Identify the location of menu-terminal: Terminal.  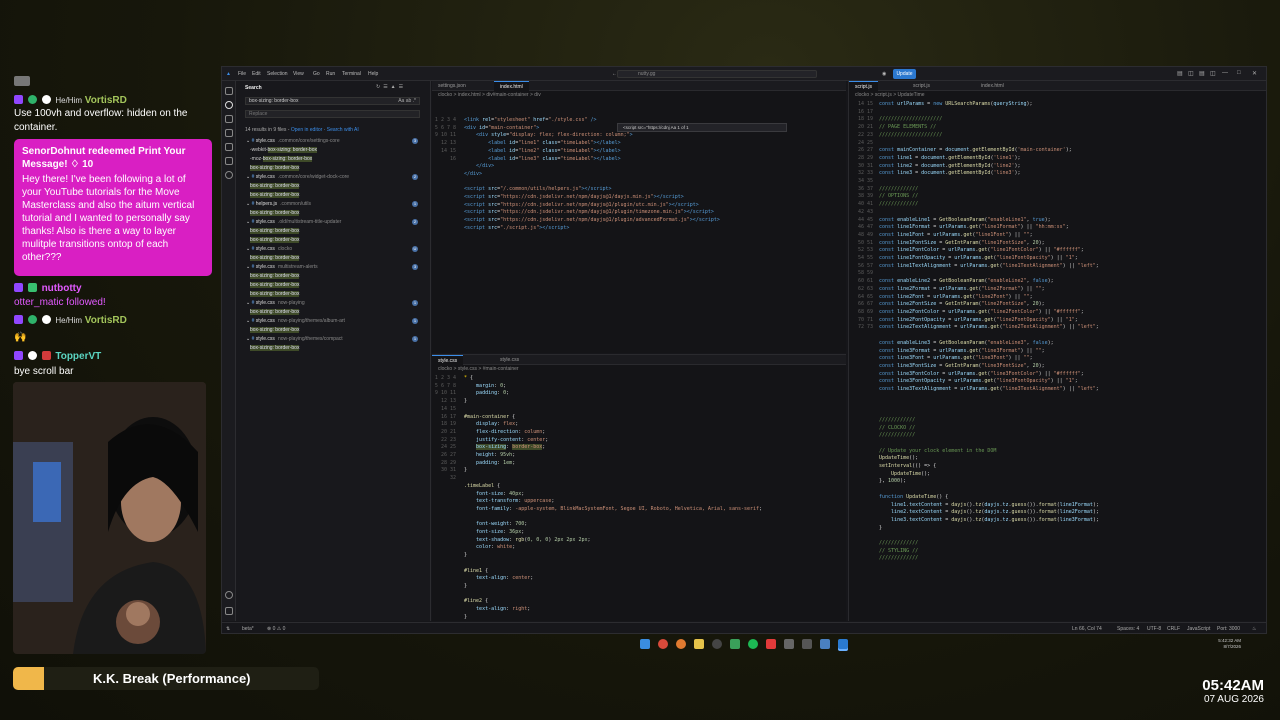
(351, 74).